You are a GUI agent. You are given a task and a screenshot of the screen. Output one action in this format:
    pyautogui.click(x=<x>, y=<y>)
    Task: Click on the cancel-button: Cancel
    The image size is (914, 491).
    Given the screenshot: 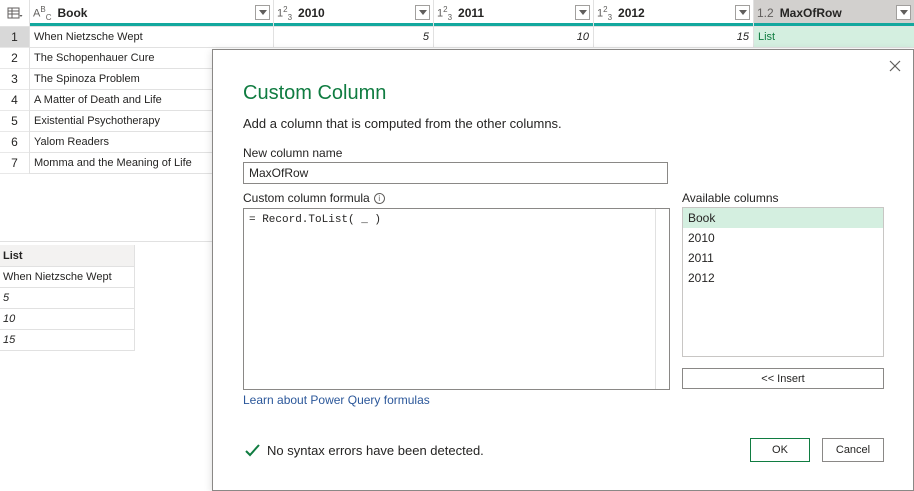 What is the action you would take?
    pyautogui.click(x=853, y=450)
    